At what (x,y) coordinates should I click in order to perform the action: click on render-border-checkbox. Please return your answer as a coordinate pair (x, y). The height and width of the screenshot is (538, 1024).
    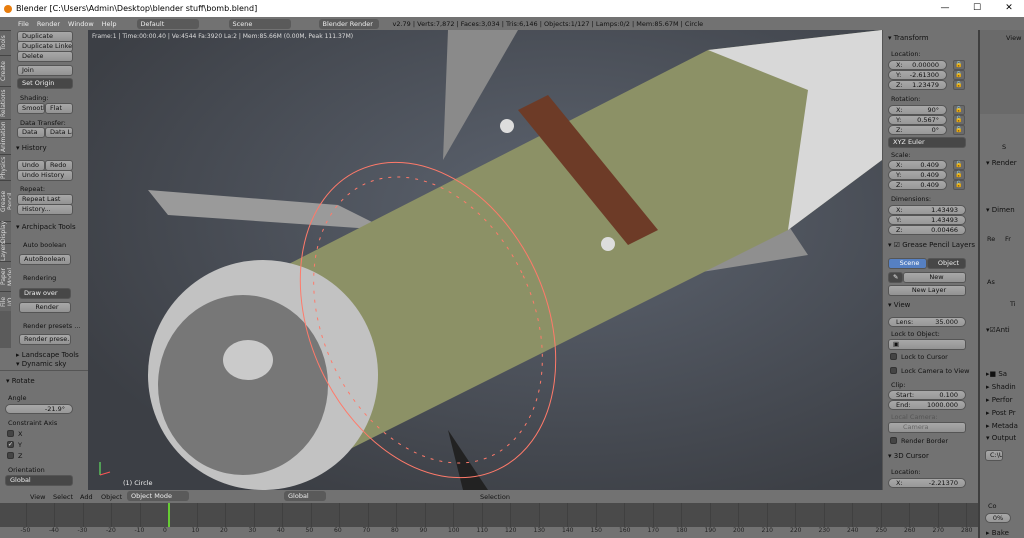
    Looking at the image, I should click on (893, 440).